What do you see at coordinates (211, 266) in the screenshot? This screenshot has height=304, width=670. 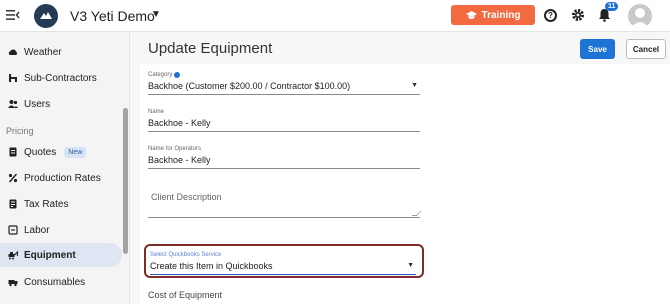 I see `quickbooks-service-value: Create this Item in Quickbooks` at bounding box center [211, 266].